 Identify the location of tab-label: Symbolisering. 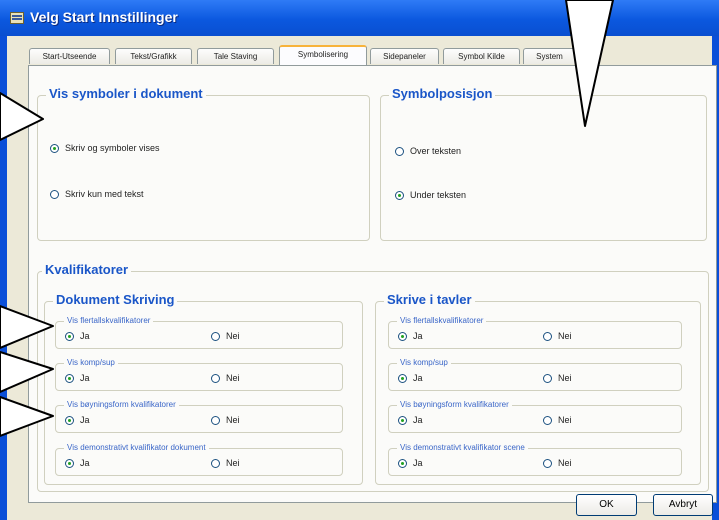
(323, 54).